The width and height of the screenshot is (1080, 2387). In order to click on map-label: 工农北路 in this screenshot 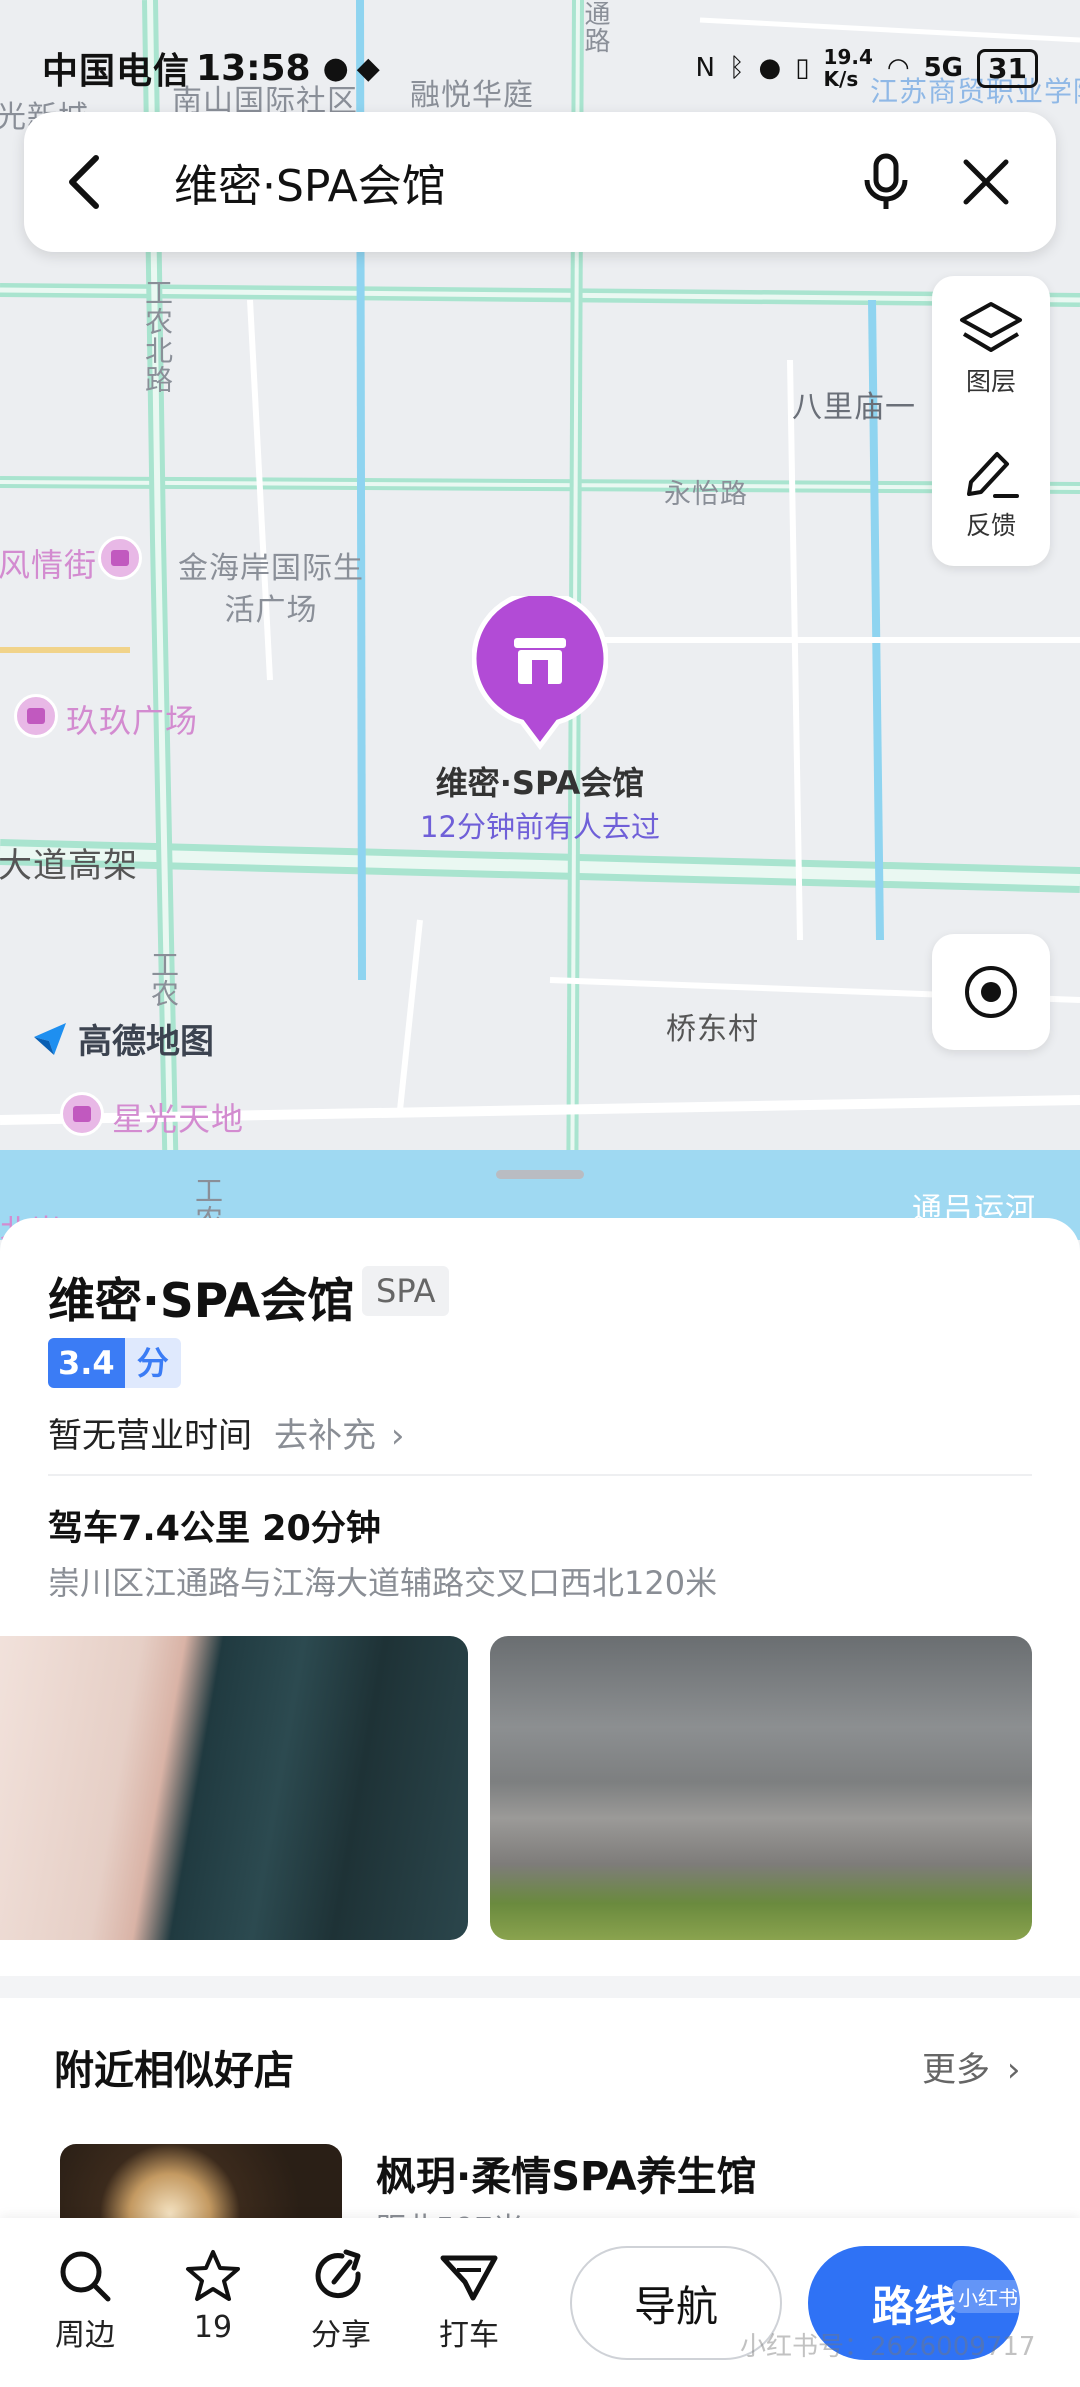, I will do `click(157, 336)`.